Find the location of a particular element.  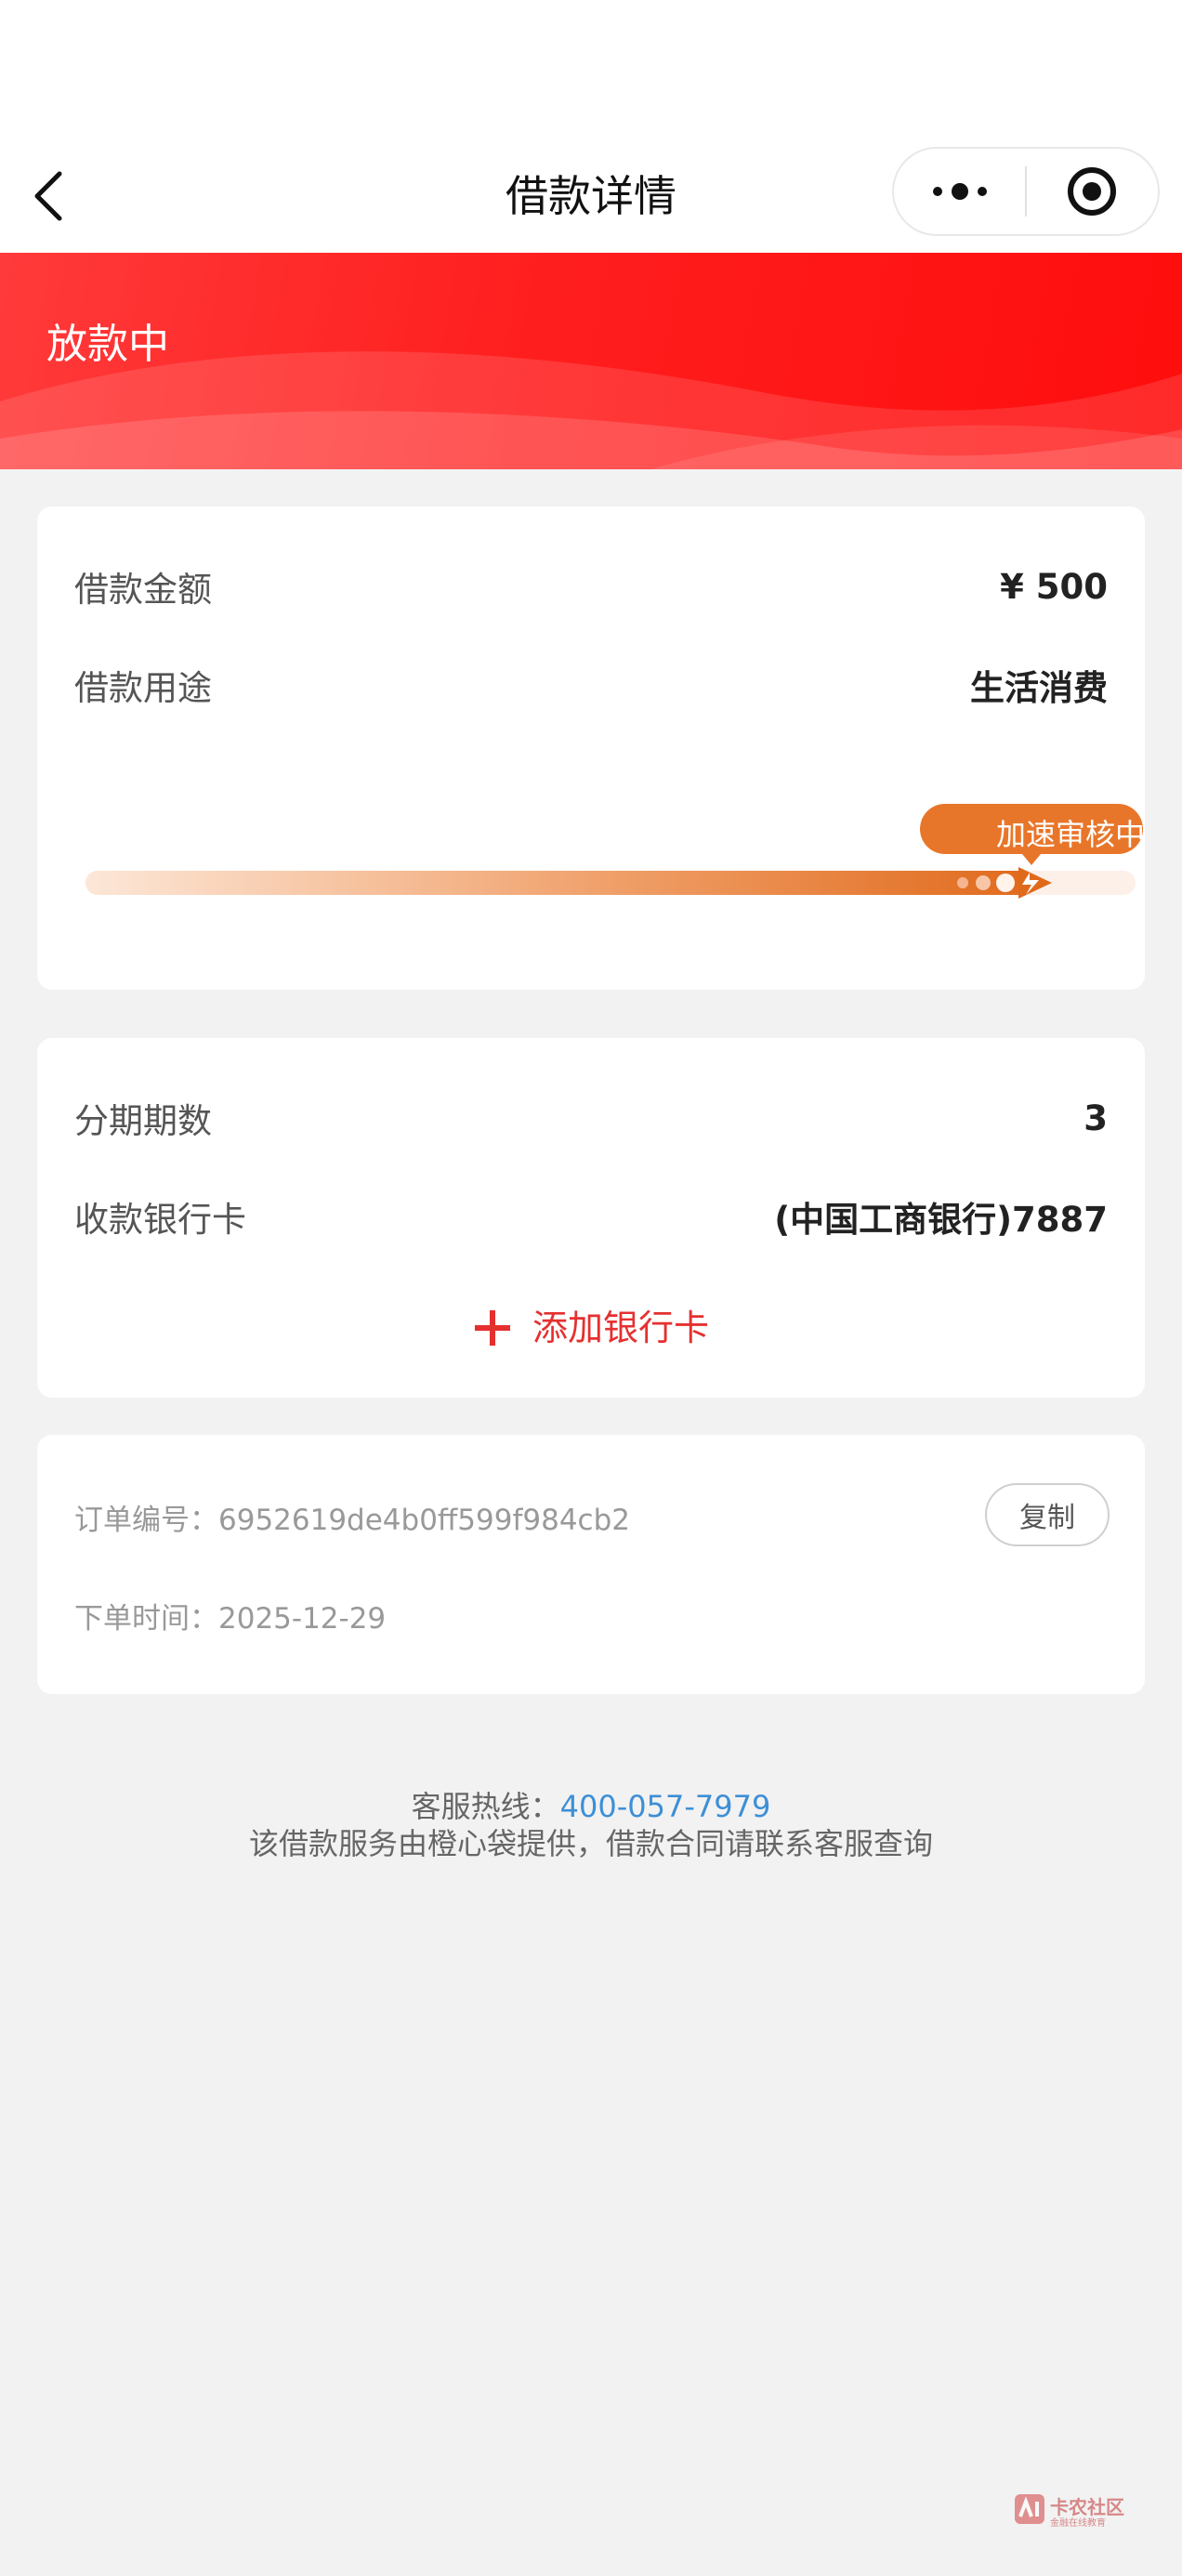

order-id-value: 6952619de4b0ff599f984cb2 is located at coordinates (424, 1520).